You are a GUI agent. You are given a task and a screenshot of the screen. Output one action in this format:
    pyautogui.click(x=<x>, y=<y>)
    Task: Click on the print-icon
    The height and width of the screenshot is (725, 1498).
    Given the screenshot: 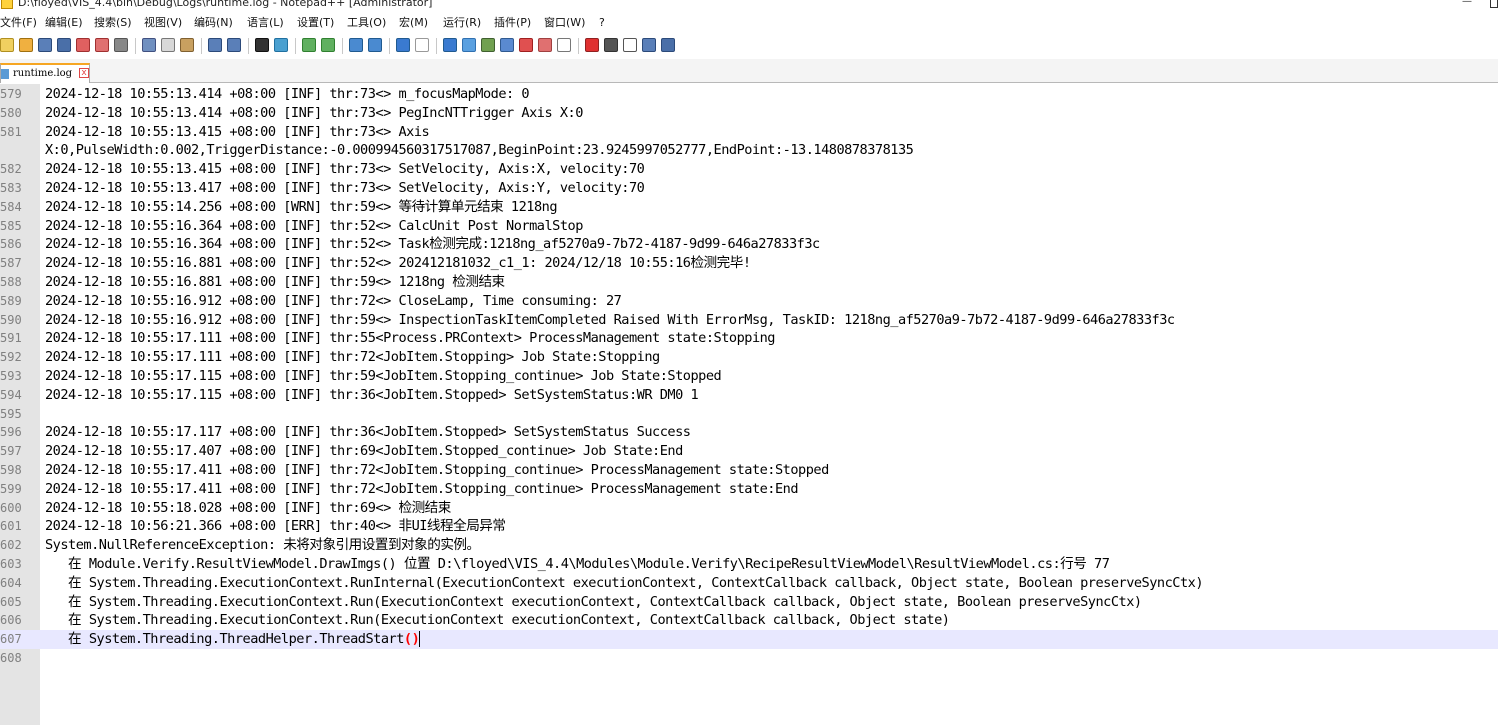 What is the action you would take?
    pyautogui.click(x=121, y=45)
    